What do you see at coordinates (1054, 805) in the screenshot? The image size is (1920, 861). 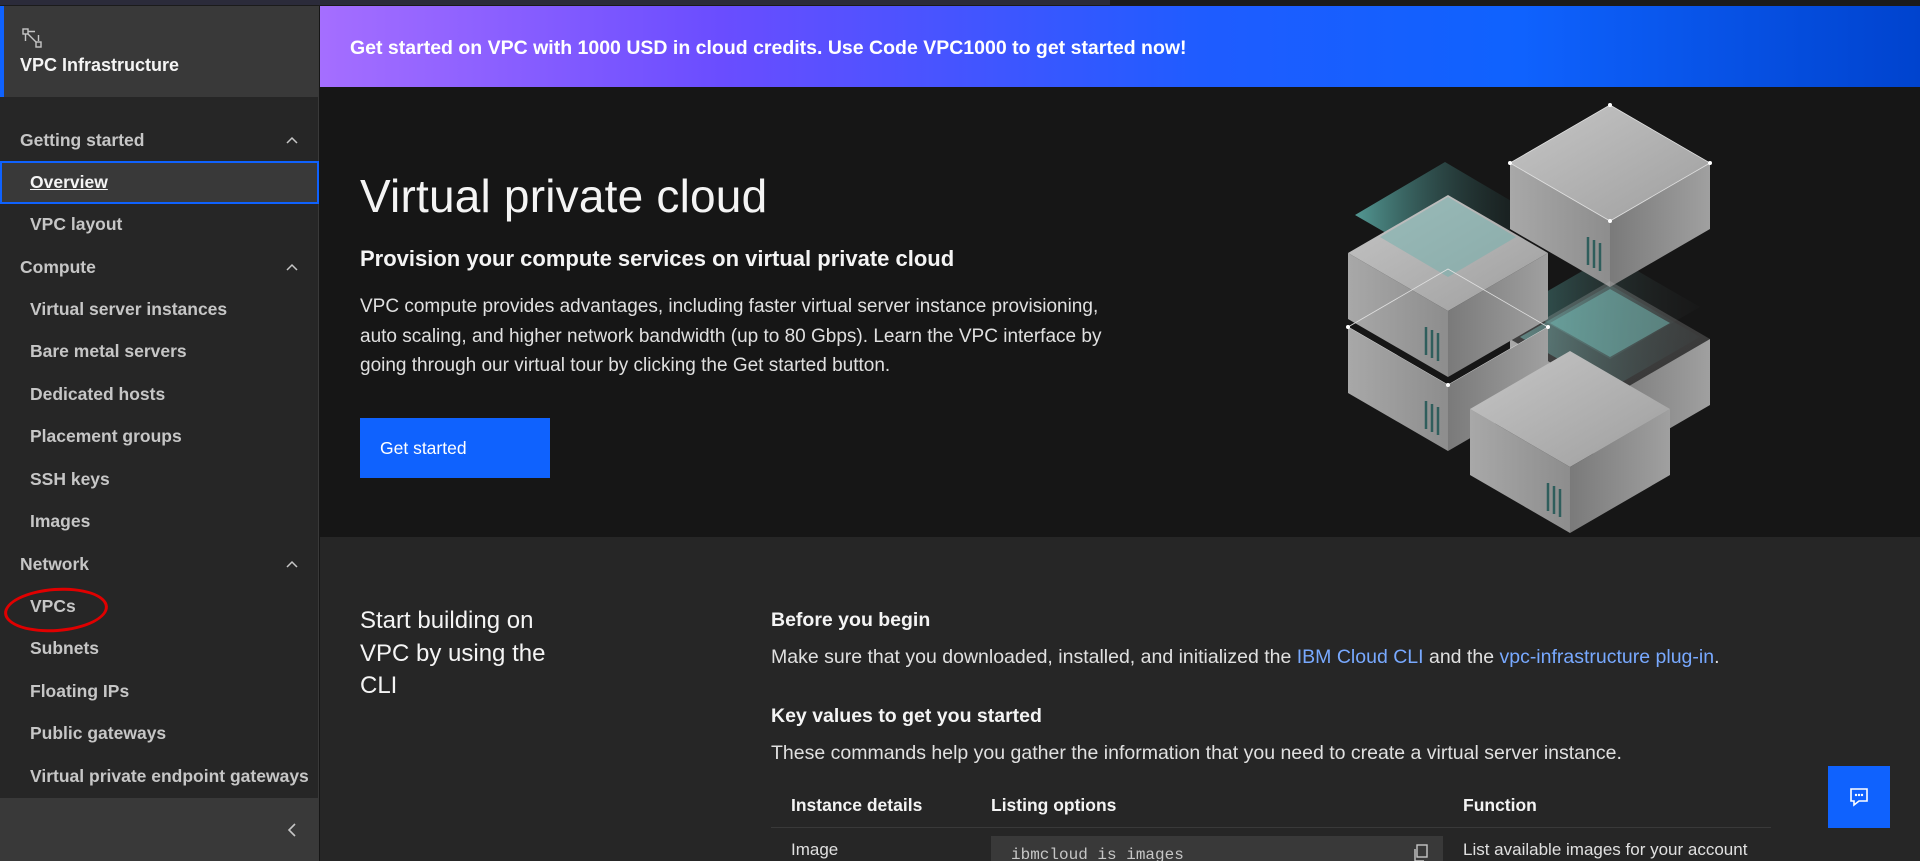 I see `column-header-listing-options: Listing options` at bounding box center [1054, 805].